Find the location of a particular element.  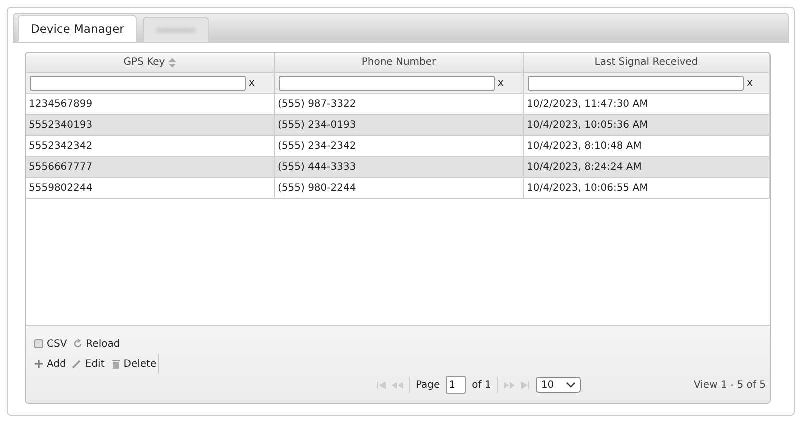

table-cell: (555) 444-3333 is located at coordinates (399, 167).